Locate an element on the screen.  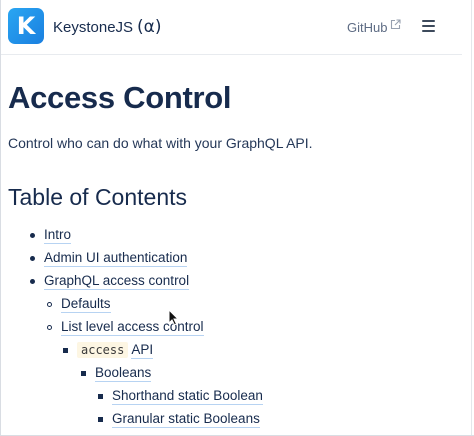
viewport-left-edge is located at coordinates (0, 218).